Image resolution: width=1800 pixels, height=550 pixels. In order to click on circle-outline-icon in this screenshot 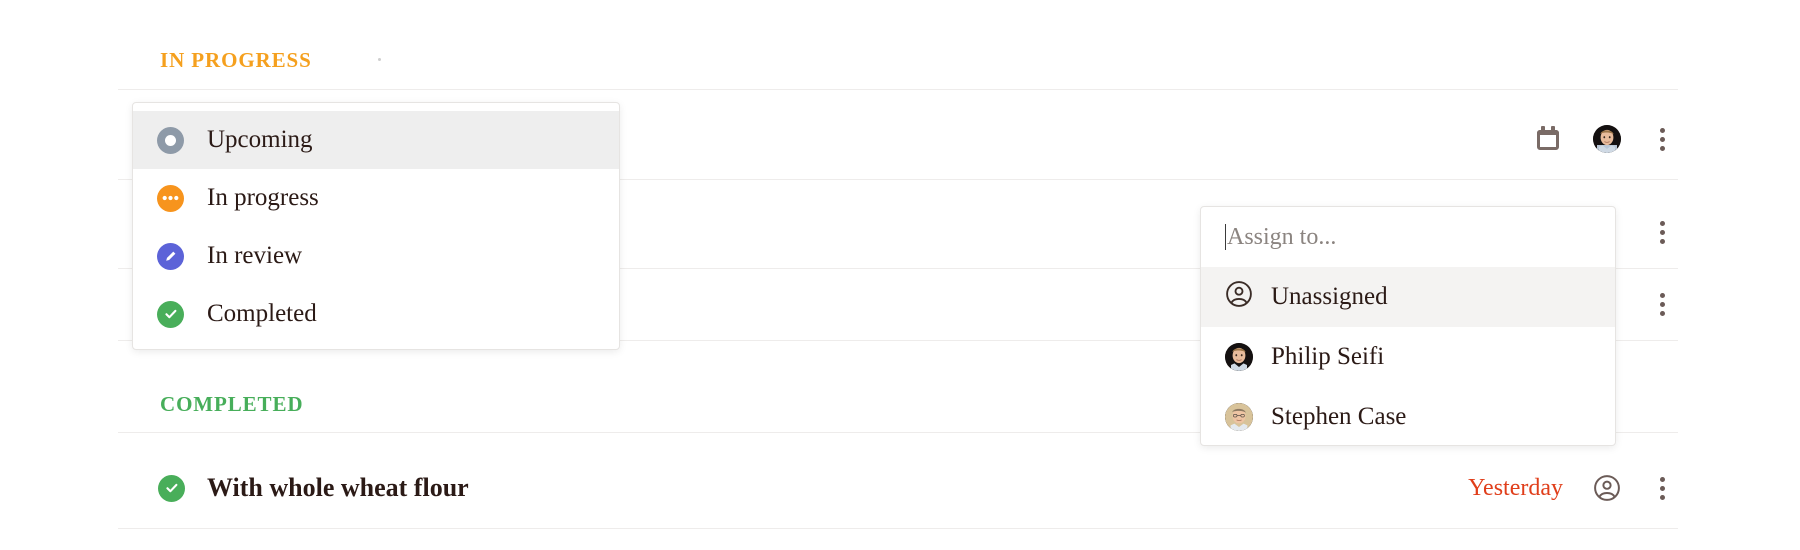, I will do `click(170, 140)`.